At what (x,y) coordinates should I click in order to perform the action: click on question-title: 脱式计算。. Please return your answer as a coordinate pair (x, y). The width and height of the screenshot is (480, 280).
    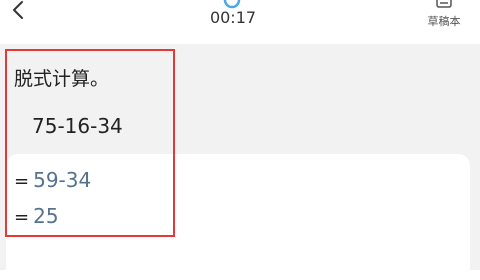
    Looking at the image, I should click on (62, 79).